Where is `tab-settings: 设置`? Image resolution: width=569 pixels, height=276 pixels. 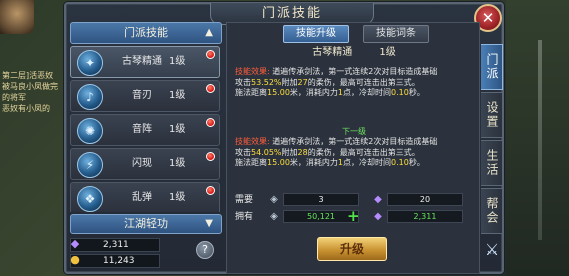
tab-settings: 设置 is located at coordinates (492, 115).